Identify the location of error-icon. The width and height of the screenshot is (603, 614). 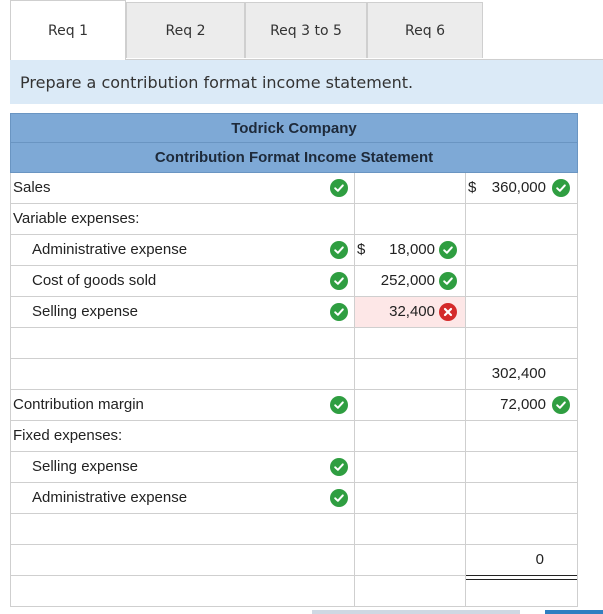
(448, 312).